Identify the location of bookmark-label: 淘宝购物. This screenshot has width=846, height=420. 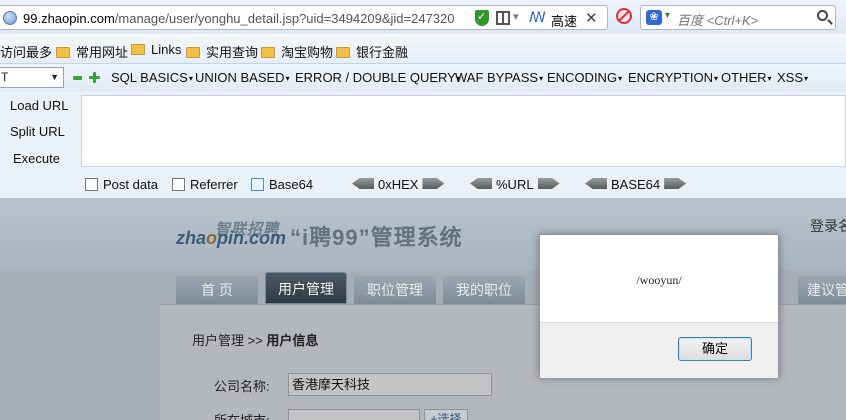
(307, 52).